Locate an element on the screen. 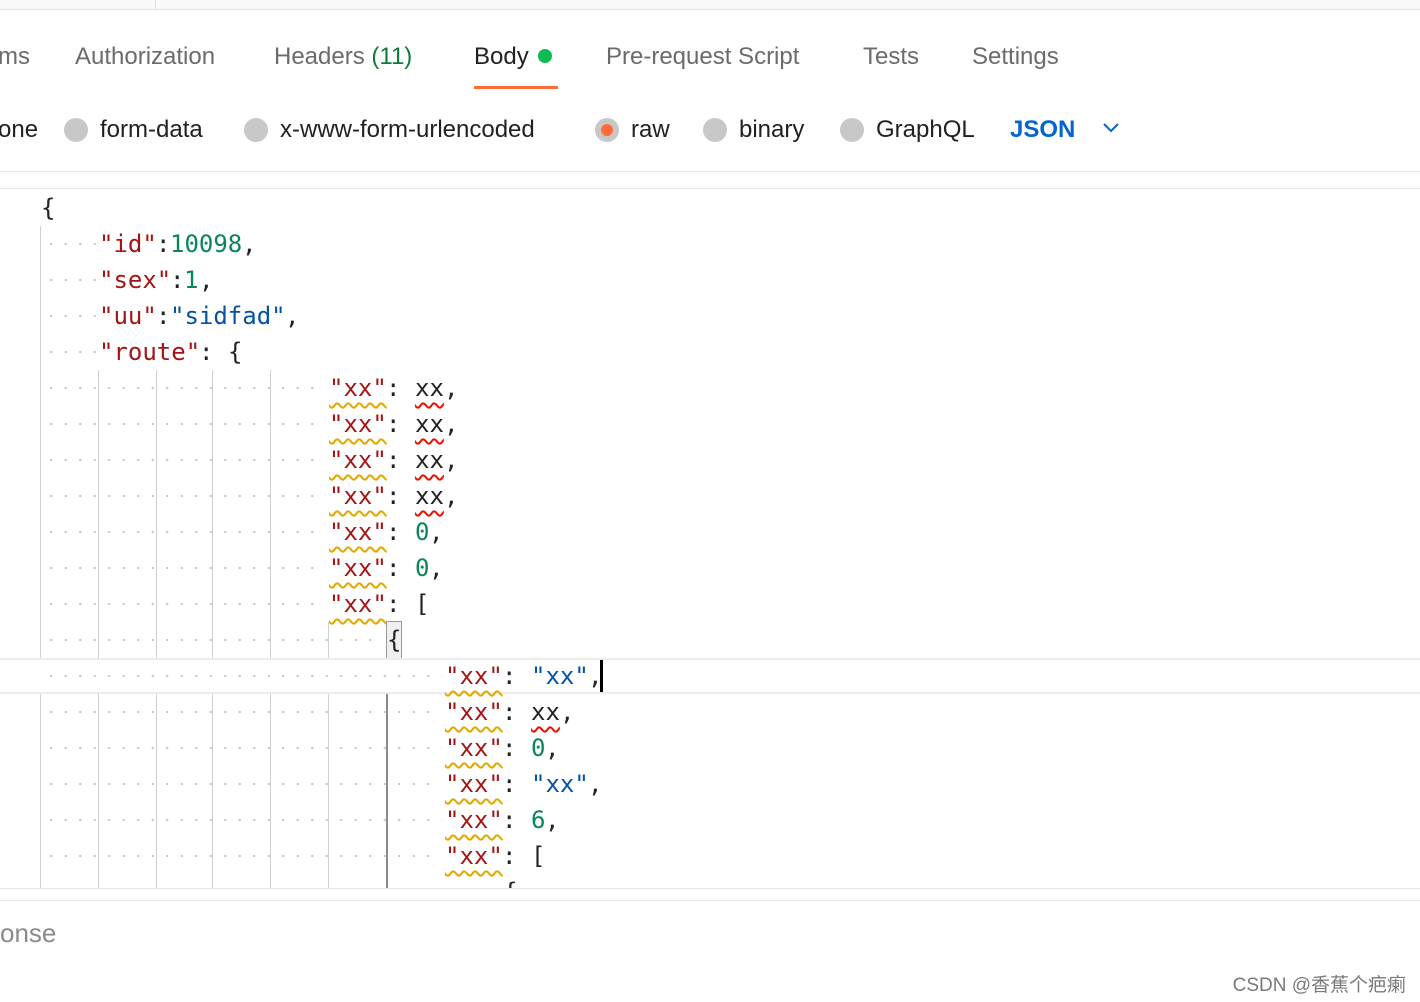 This screenshot has width=1420, height=1002. option-label: binary is located at coordinates (772, 129).